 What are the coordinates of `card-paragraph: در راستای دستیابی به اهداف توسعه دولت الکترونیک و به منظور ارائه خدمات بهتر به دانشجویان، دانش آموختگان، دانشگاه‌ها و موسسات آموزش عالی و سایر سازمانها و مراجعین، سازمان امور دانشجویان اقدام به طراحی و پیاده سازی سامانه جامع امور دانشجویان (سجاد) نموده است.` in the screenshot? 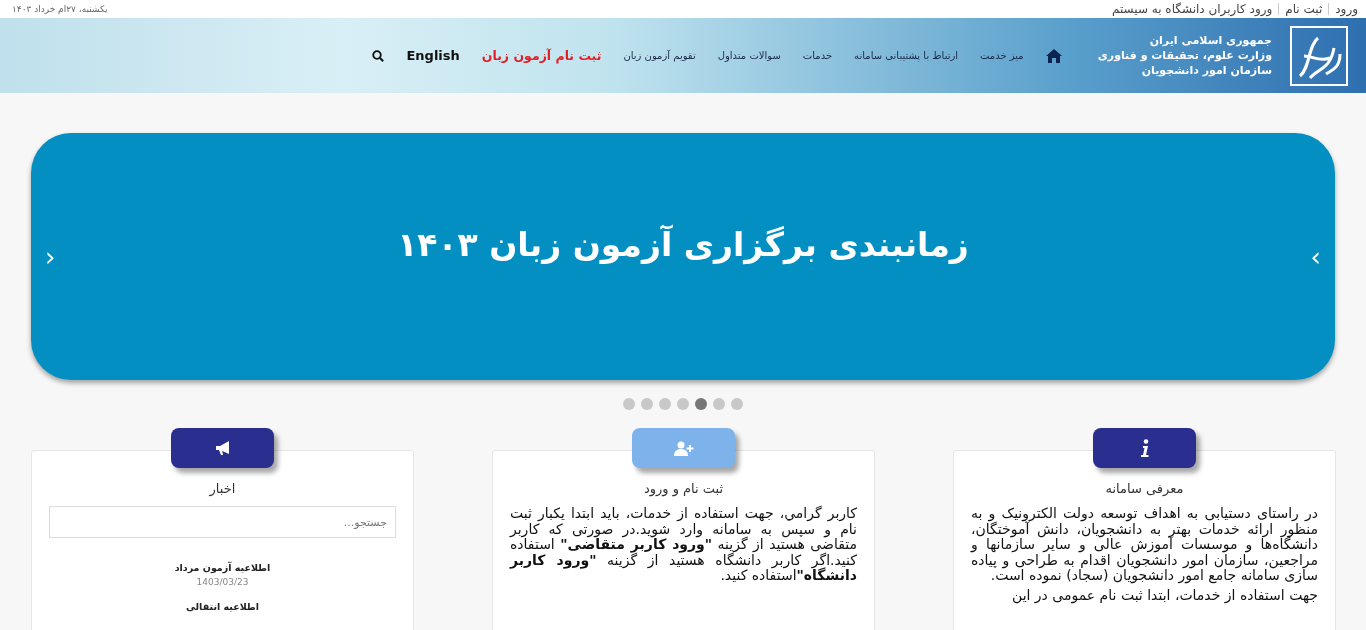 It's located at (1144, 545).